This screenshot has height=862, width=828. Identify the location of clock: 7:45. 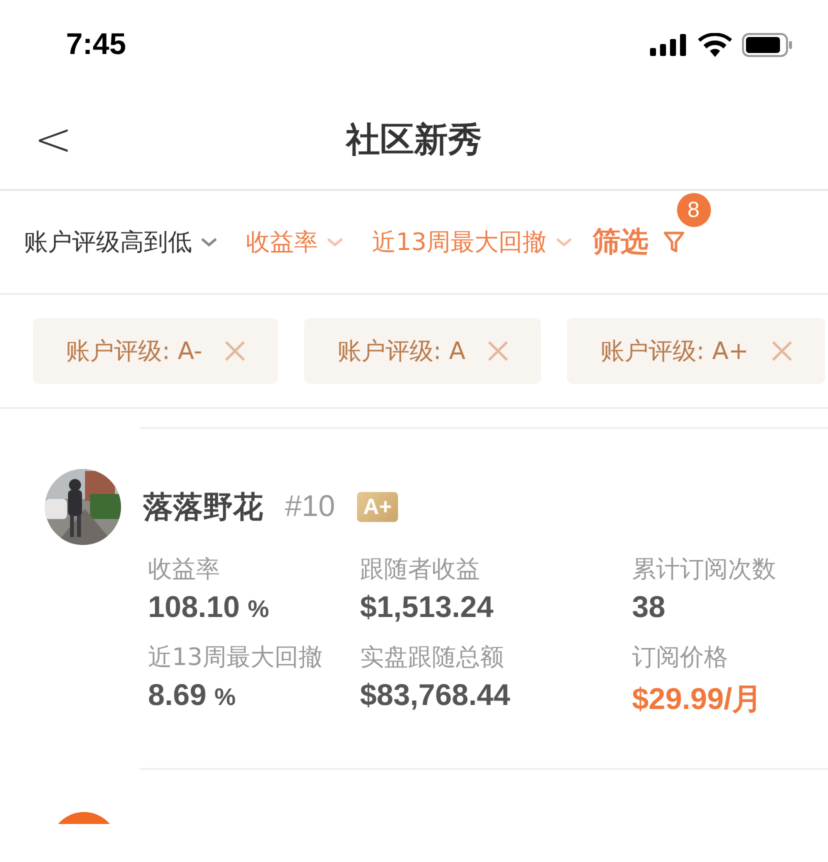
(96, 45).